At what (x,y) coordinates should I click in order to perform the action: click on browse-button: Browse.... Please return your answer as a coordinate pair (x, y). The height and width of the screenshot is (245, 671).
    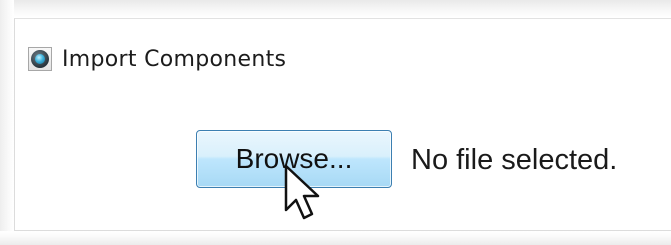
    Looking at the image, I should click on (294, 159).